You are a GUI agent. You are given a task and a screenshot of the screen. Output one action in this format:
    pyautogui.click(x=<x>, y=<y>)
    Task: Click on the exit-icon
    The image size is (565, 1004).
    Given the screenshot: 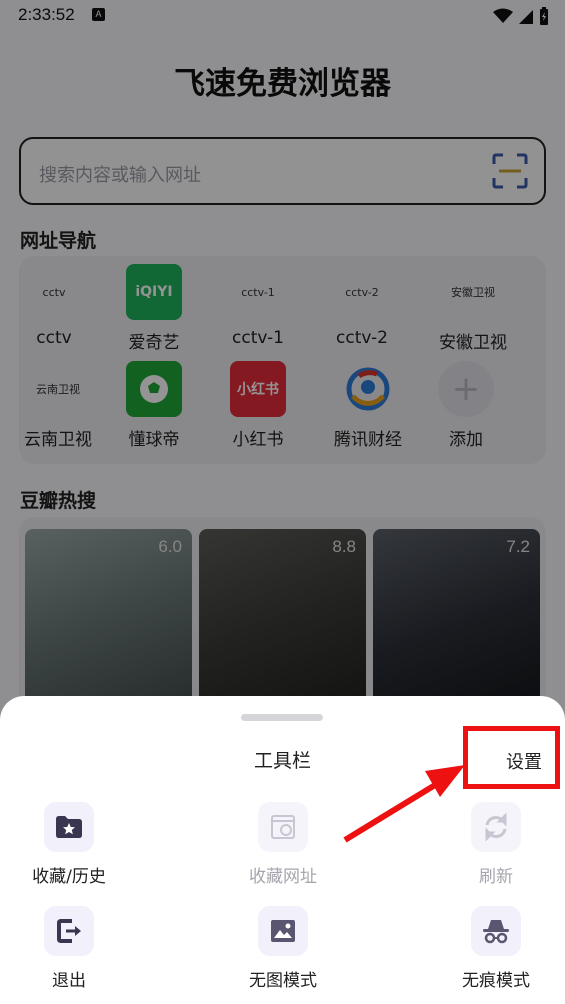 What is the action you would take?
    pyautogui.click(x=69, y=931)
    